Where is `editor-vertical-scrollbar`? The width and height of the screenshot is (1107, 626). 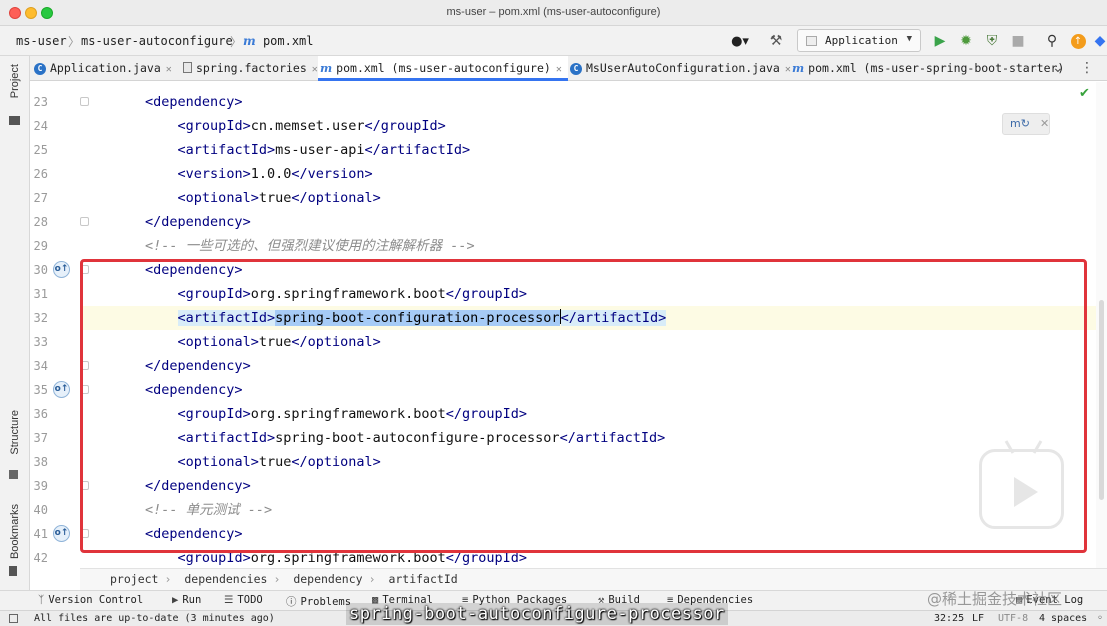 editor-vertical-scrollbar is located at coordinates (1101, 325).